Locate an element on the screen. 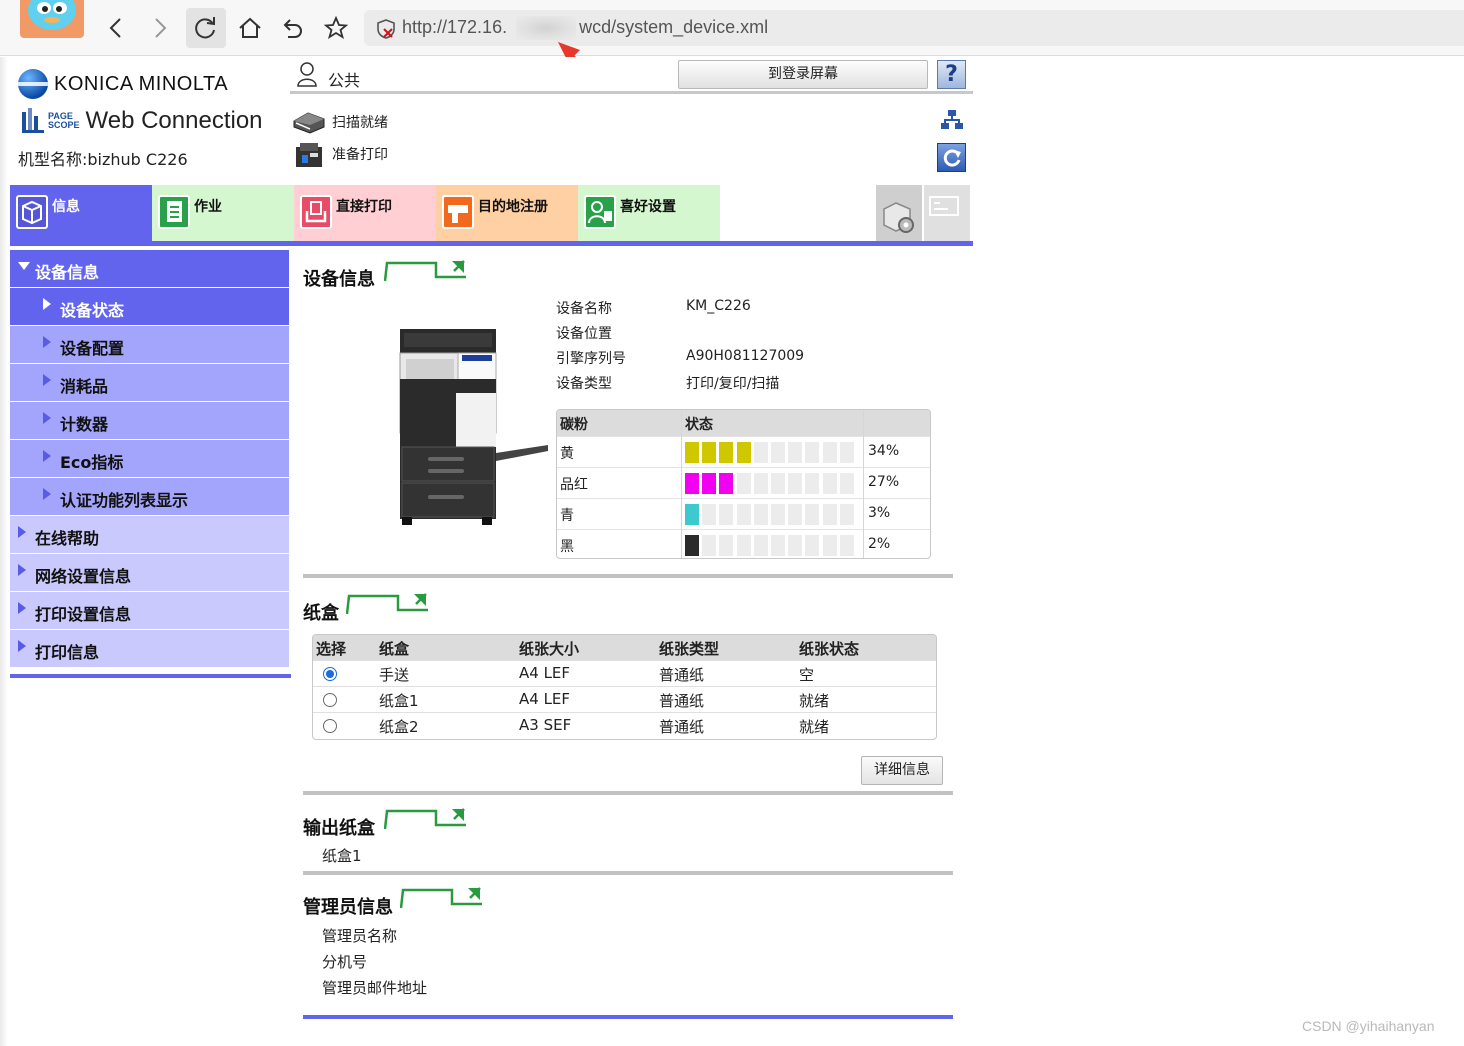 The width and height of the screenshot is (1464, 1046). job-icon is located at coordinates (174, 212).